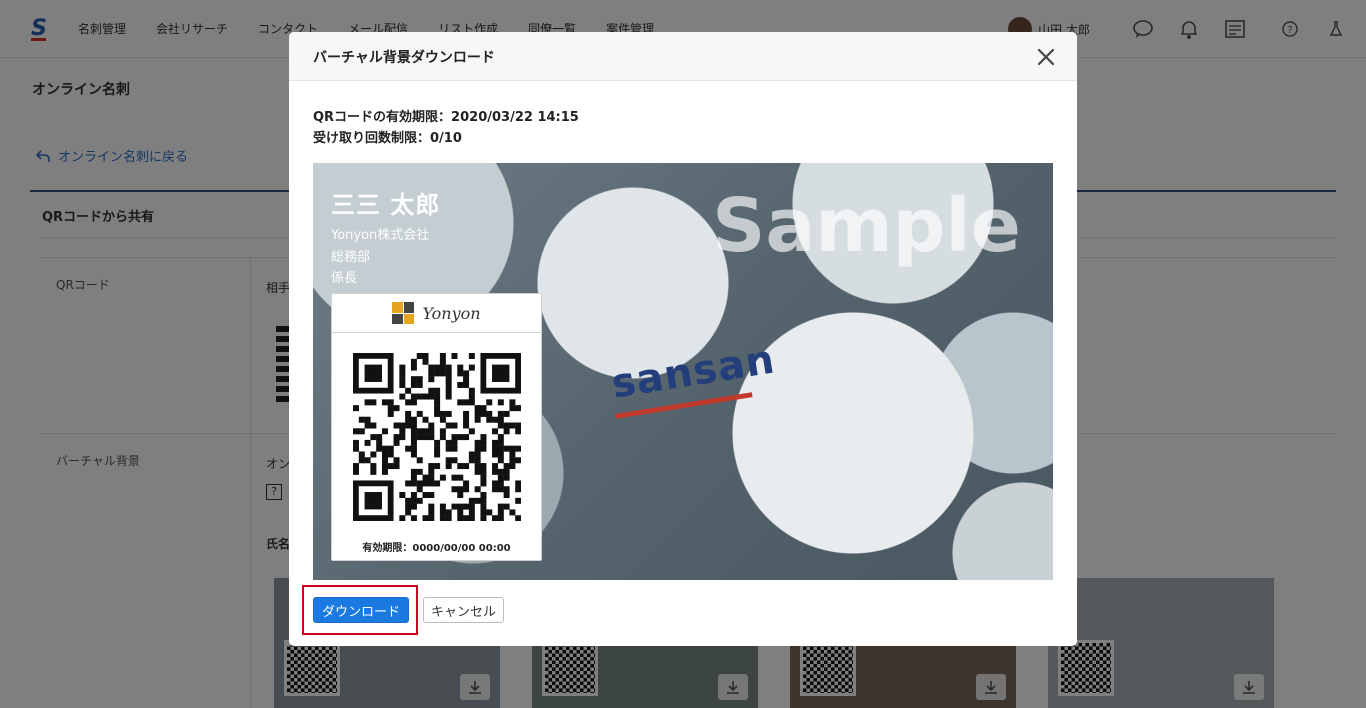 The height and width of the screenshot is (708, 1366). I want to click on modal-header: バーチャル背景ダウンロード, so click(683, 56).